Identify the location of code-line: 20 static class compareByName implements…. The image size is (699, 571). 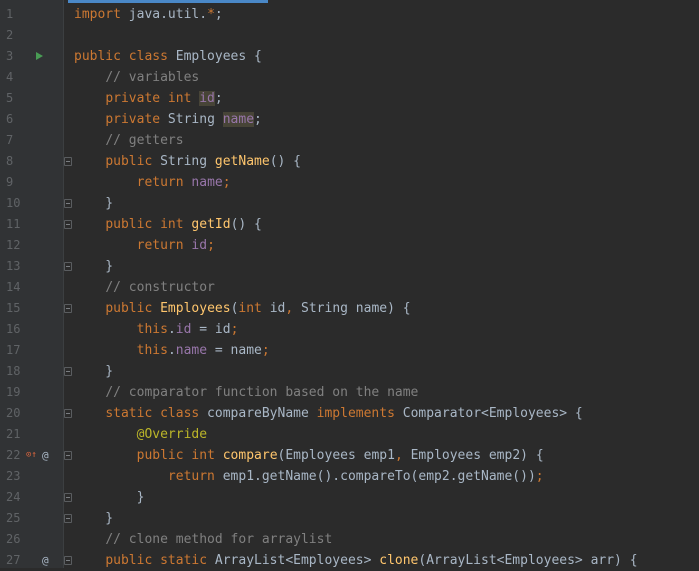
(349, 413).